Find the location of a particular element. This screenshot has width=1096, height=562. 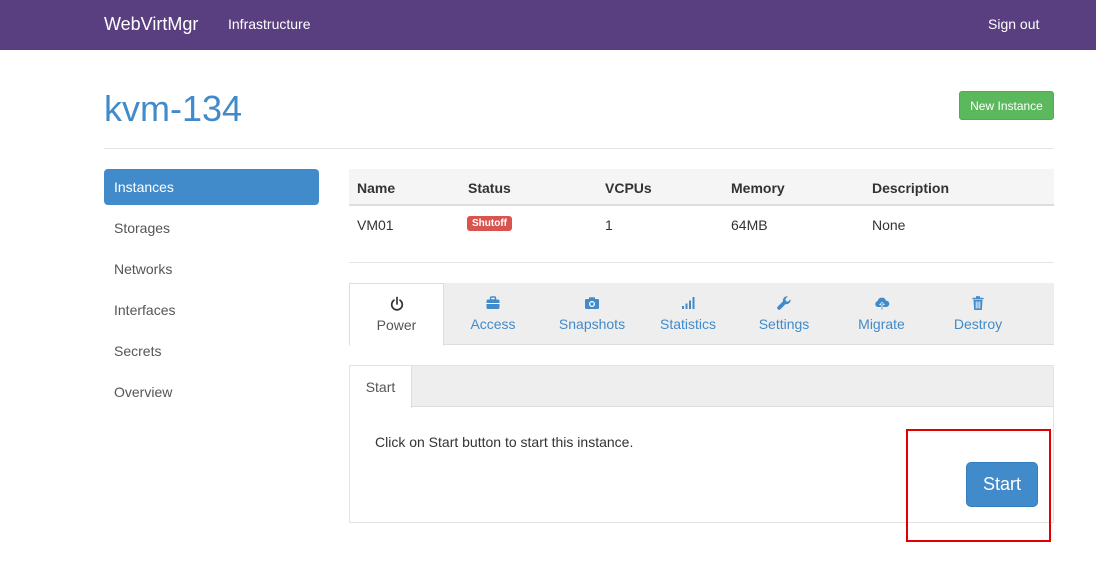

top-navbar: WebVirtMgr Infrastructure Sign out is located at coordinates (548, 25).